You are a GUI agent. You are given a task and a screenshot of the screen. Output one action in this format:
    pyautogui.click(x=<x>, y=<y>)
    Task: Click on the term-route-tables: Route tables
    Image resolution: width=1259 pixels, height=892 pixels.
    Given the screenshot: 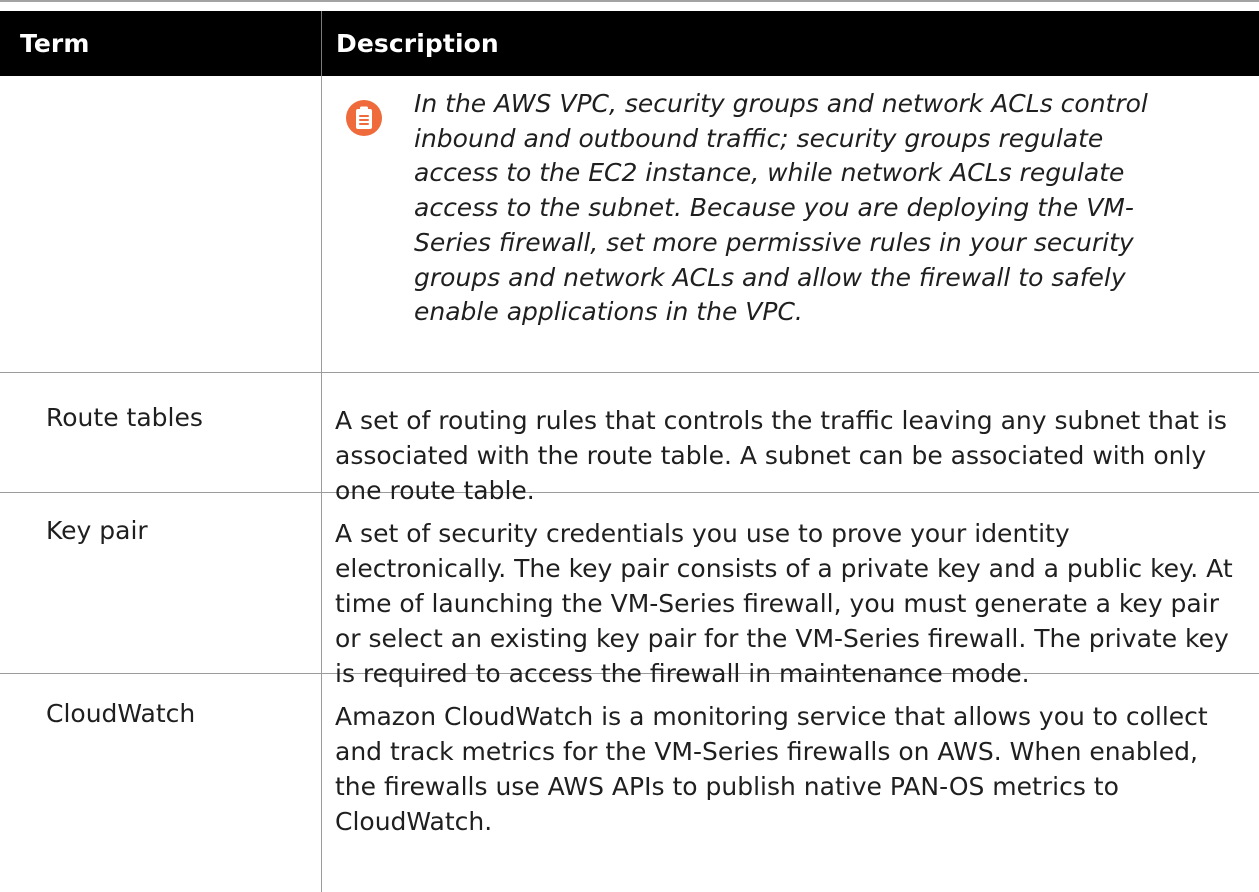 What is the action you would take?
    pyautogui.click(x=124, y=417)
    